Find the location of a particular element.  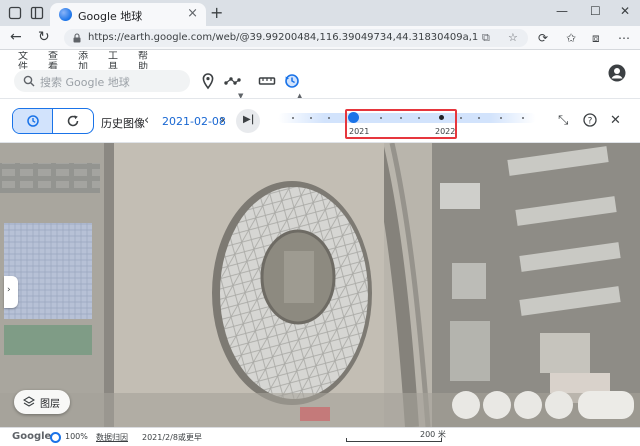

help-icon: ? is located at coordinates (590, 120).